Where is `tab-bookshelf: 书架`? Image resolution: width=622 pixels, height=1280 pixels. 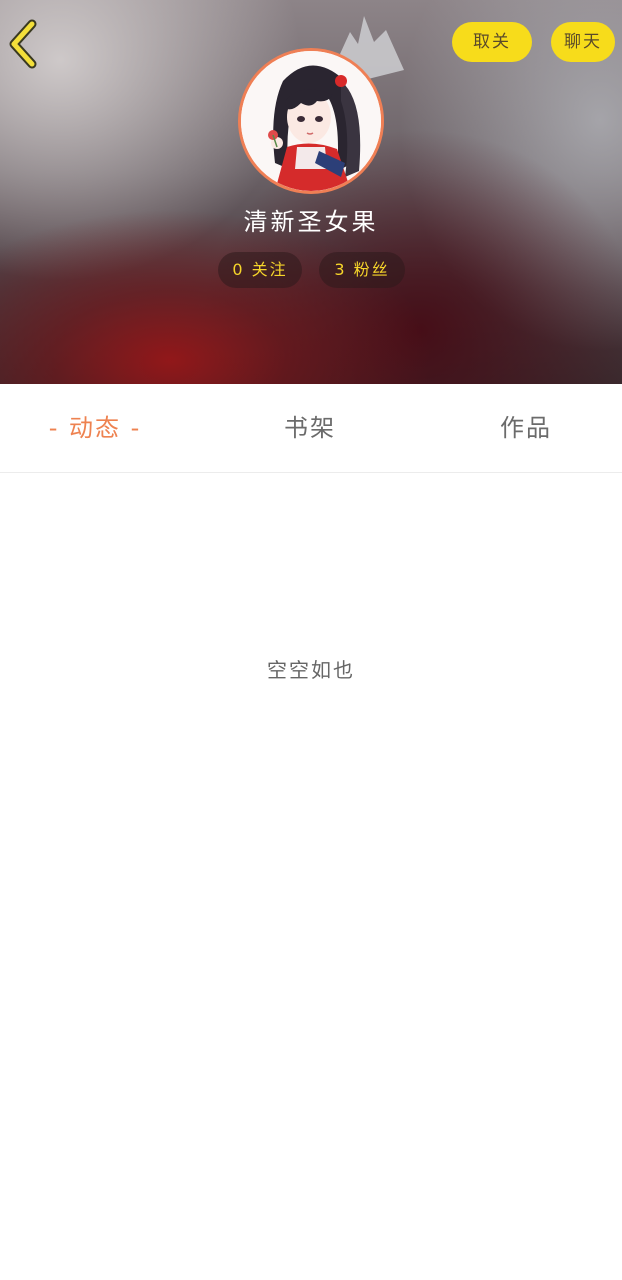
tab-bookshelf: 书架 is located at coordinates (310, 428).